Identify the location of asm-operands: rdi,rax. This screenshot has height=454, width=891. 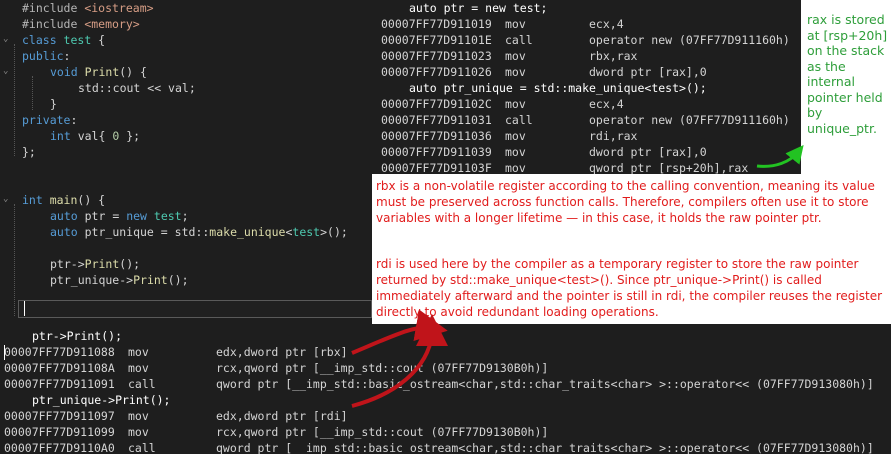
(613, 136).